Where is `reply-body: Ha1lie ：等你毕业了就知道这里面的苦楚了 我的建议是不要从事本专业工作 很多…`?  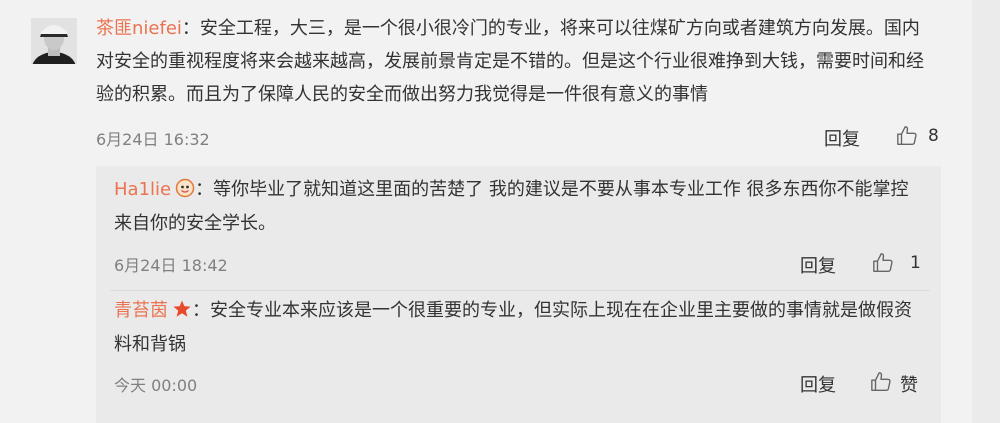
reply-body: Ha1lie ：等你毕业了就知道这里面的苦楚了 我的建议是不要从事本专业工作 很多… is located at coordinates (519, 207).